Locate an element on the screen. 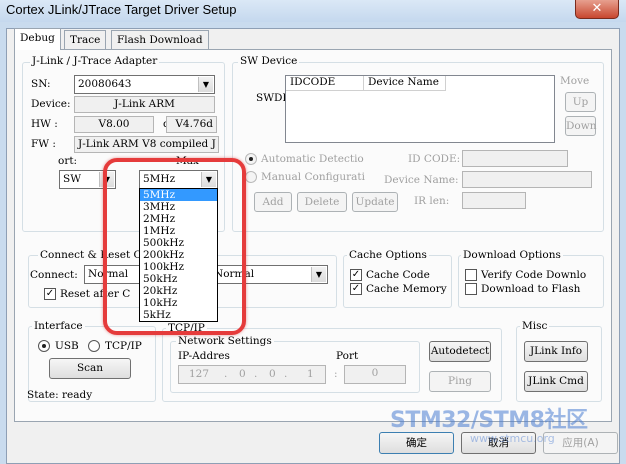 The height and width of the screenshot is (464, 626). cache-memory-label: Cache Memory is located at coordinates (406, 289).